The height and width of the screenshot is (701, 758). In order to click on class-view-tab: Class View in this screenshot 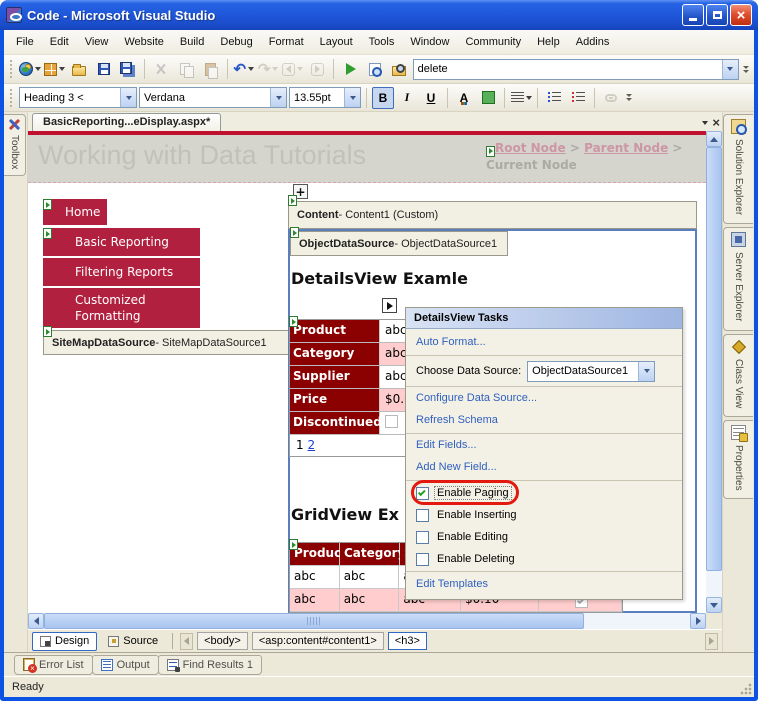, I will do `click(738, 375)`.